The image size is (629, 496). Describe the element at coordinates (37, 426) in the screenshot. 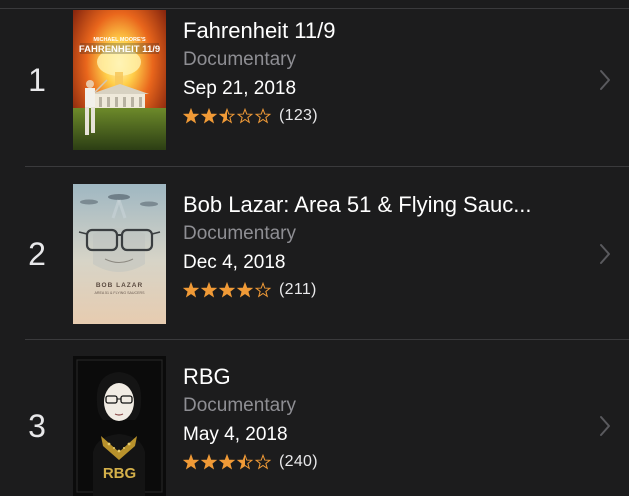

I see `rank-number: 3` at that location.